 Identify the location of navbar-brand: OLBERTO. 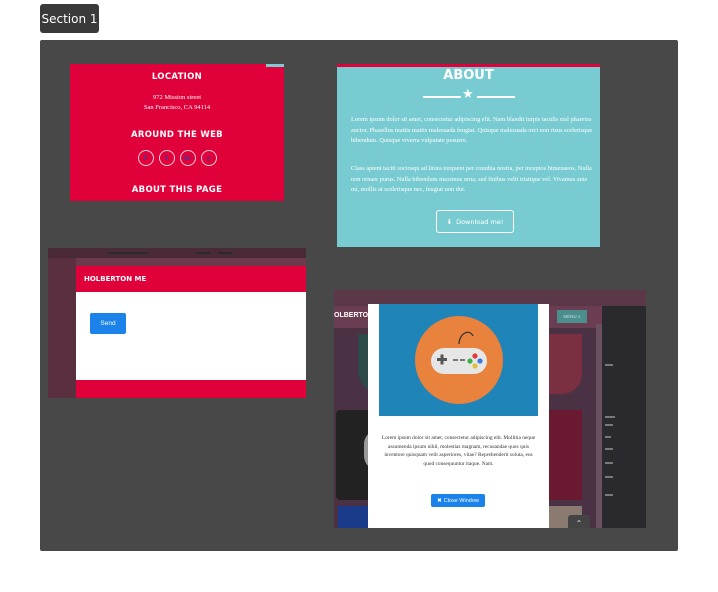
(351, 315).